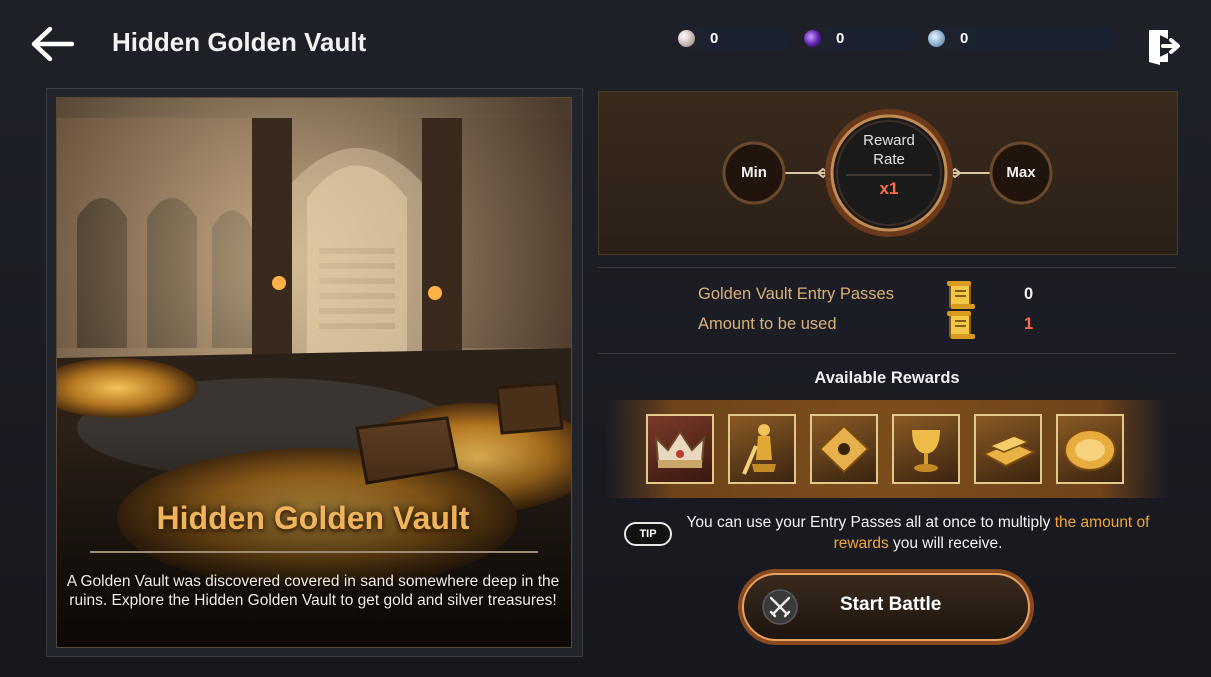 Image resolution: width=1211 pixels, height=677 pixels. What do you see at coordinates (889, 159) in the screenshot?
I see `rate-title-line2: Rate` at bounding box center [889, 159].